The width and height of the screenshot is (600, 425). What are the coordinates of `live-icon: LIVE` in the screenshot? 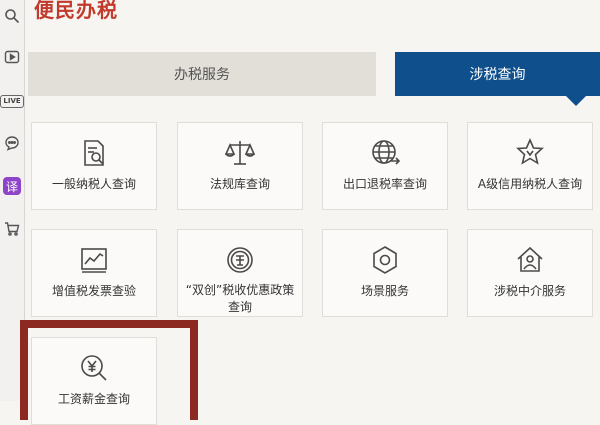 It's located at (12, 101).